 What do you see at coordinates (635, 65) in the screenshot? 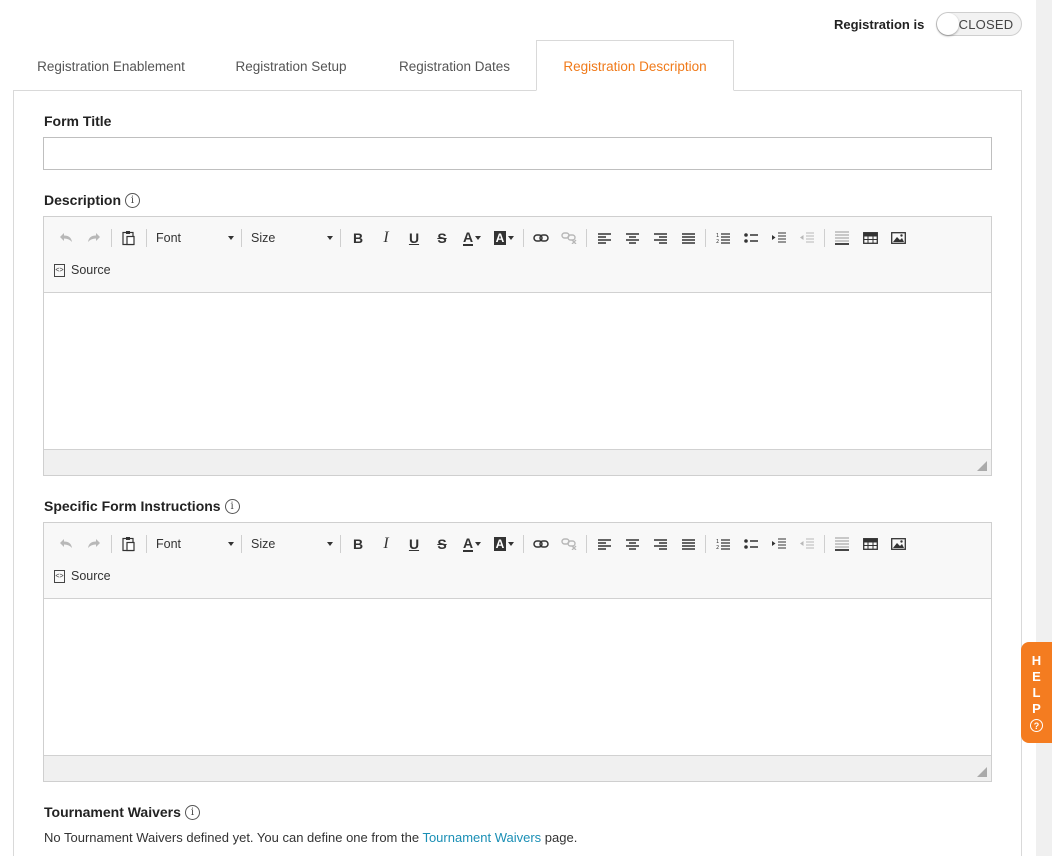
I see `tab-registration-description: Registration Description` at bounding box center [635, 65].